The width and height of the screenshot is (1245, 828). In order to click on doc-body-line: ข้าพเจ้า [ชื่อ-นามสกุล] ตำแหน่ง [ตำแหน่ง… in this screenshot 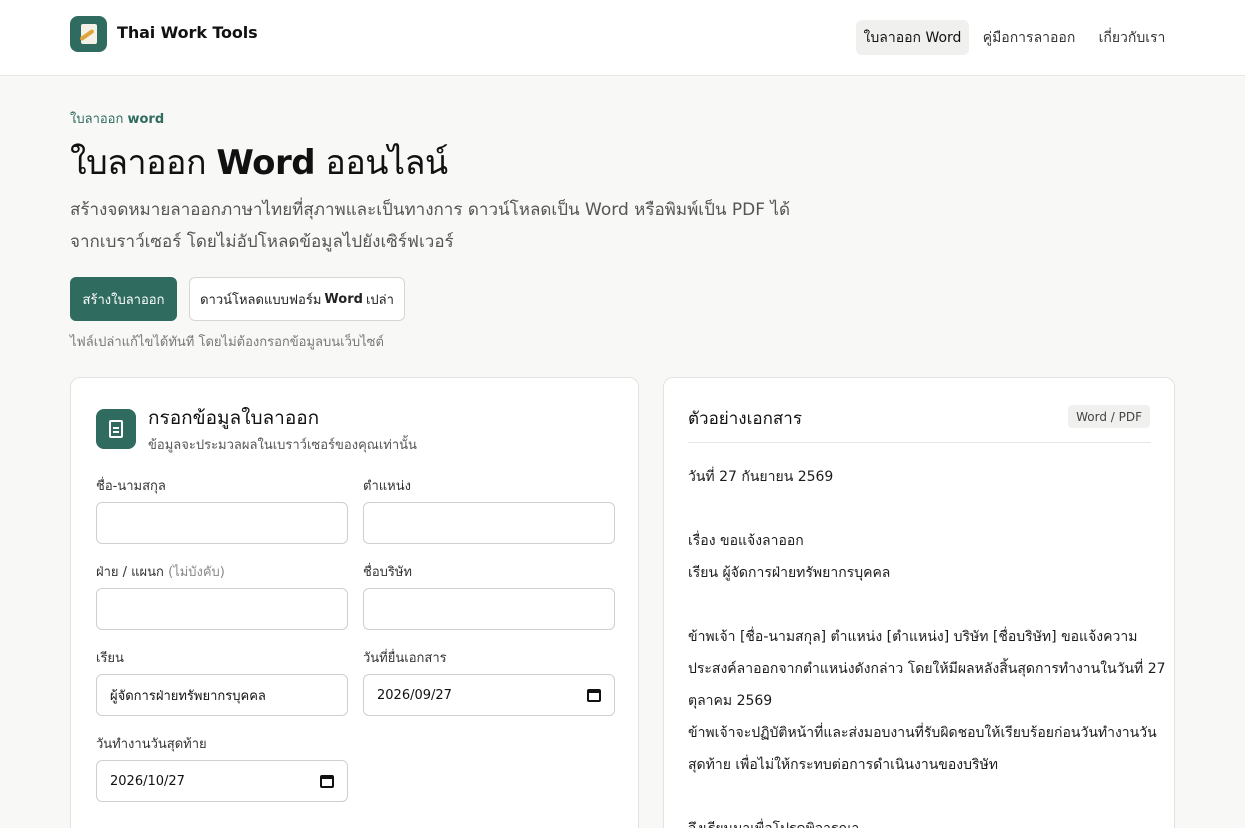, I will do `click(913, 637)`.